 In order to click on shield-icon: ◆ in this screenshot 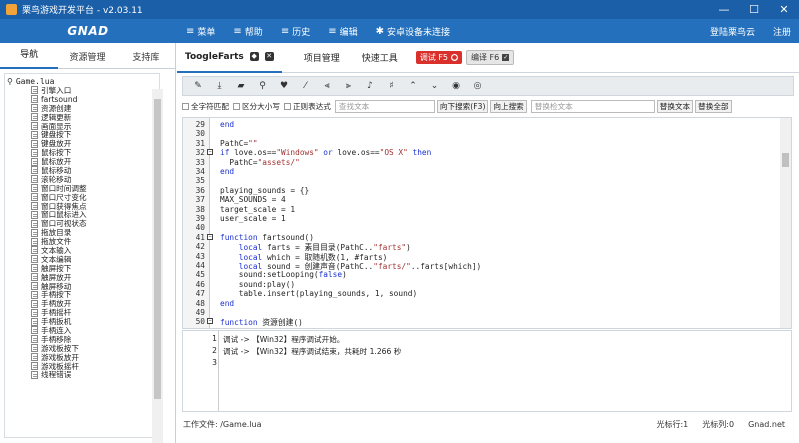, I will do `click(254, 56)`.